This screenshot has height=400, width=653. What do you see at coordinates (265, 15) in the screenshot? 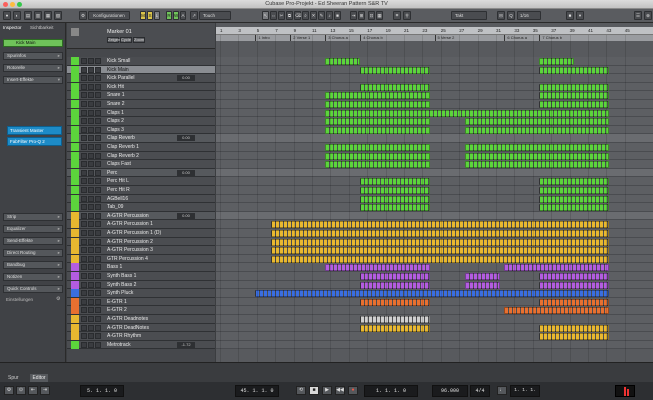
I see `object-selection-tool-icon: ↖` at bounding box center [265, 15].